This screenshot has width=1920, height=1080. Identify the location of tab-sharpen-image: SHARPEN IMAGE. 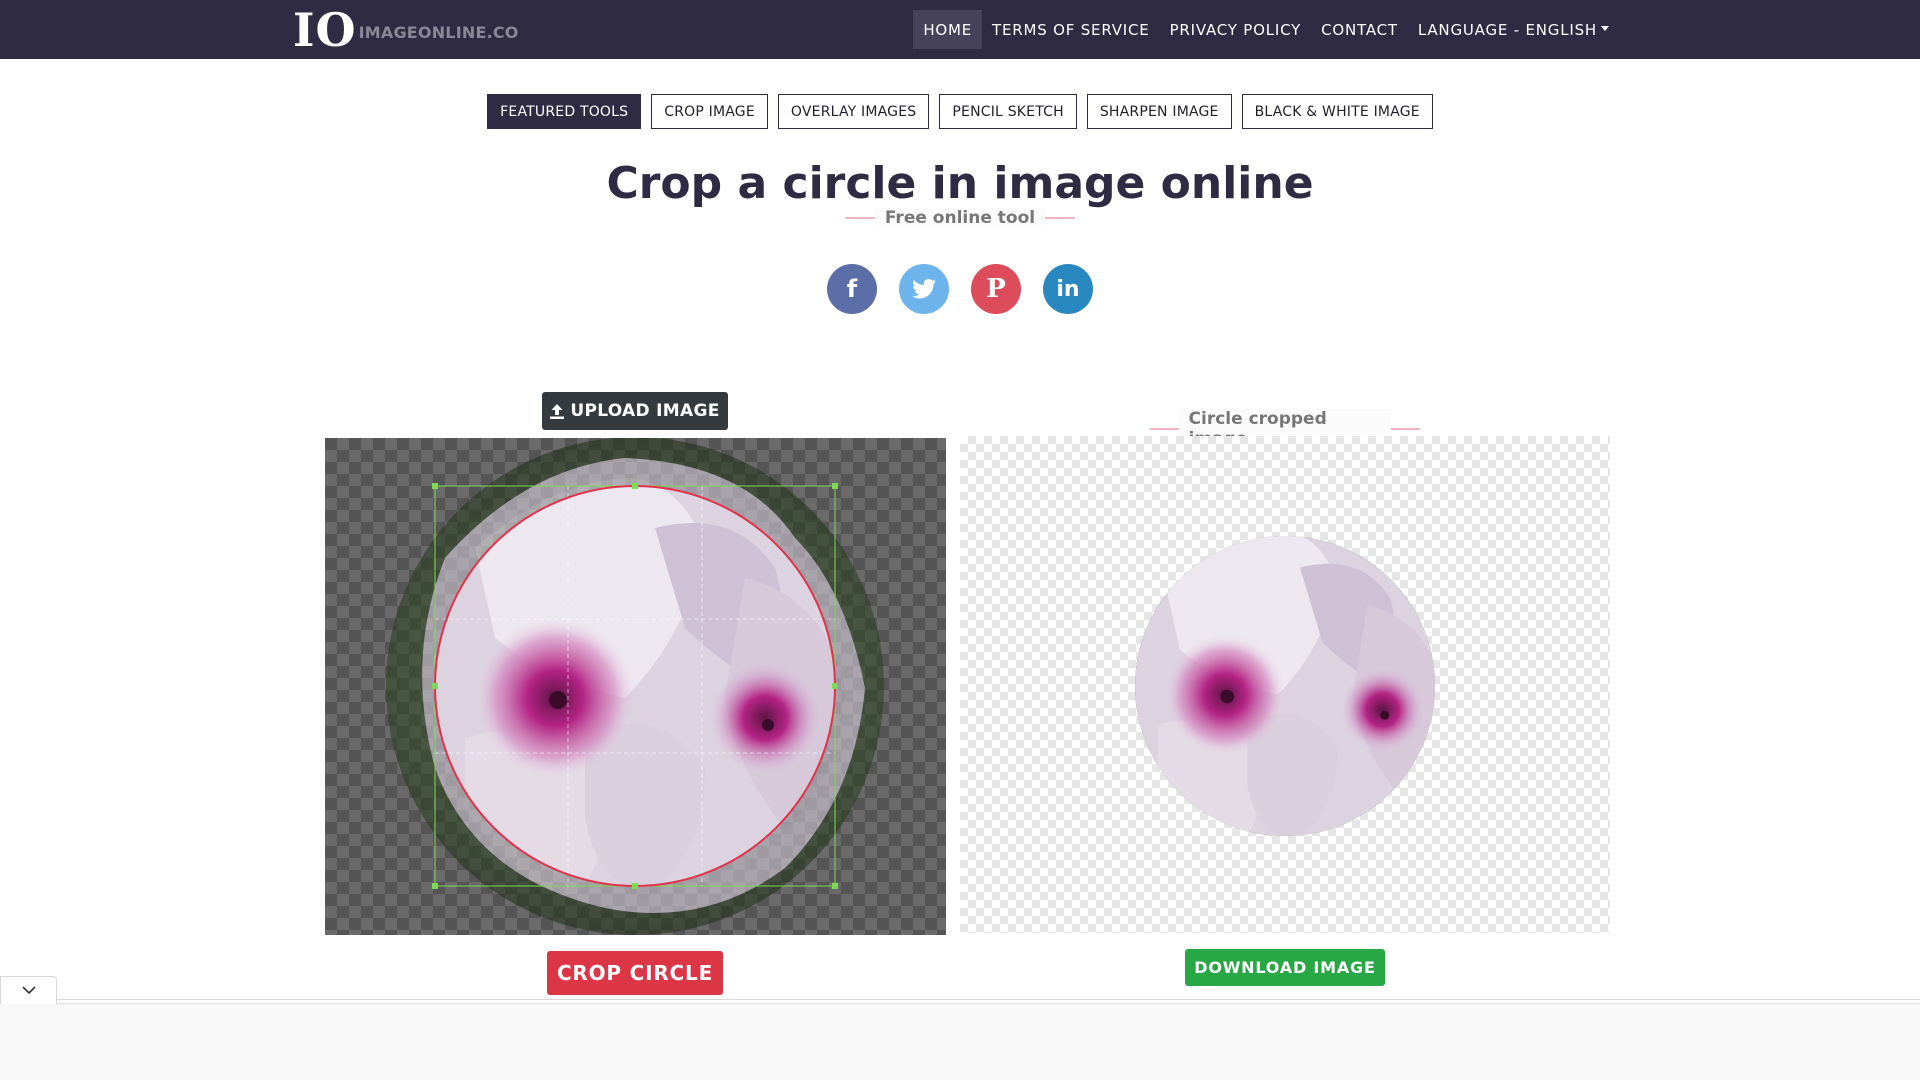
(1159, 111).